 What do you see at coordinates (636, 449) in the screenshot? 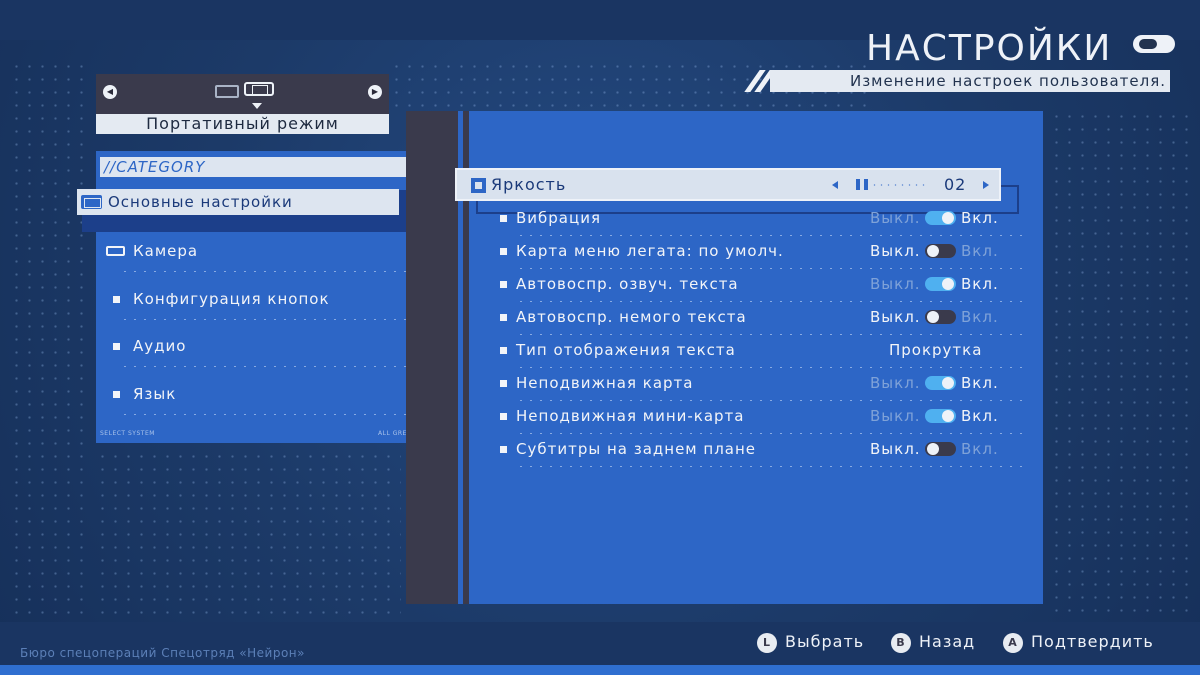
I see `setting-label: Субтитры на заднем плане` at bounding box center [636, 449].